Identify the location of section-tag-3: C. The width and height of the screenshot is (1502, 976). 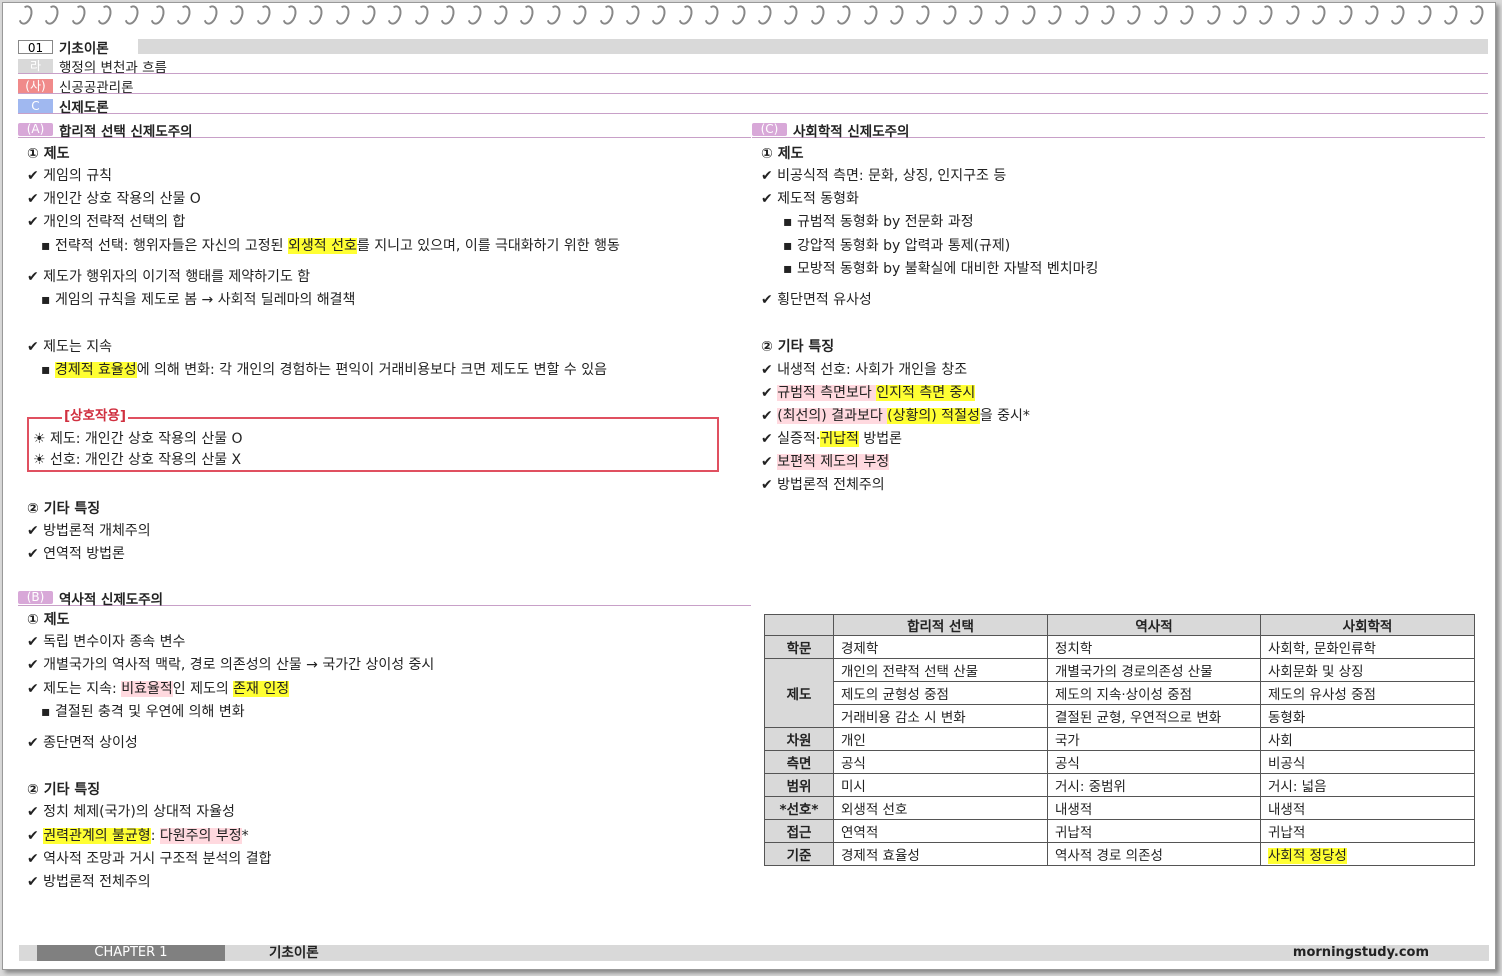
(35, 106).